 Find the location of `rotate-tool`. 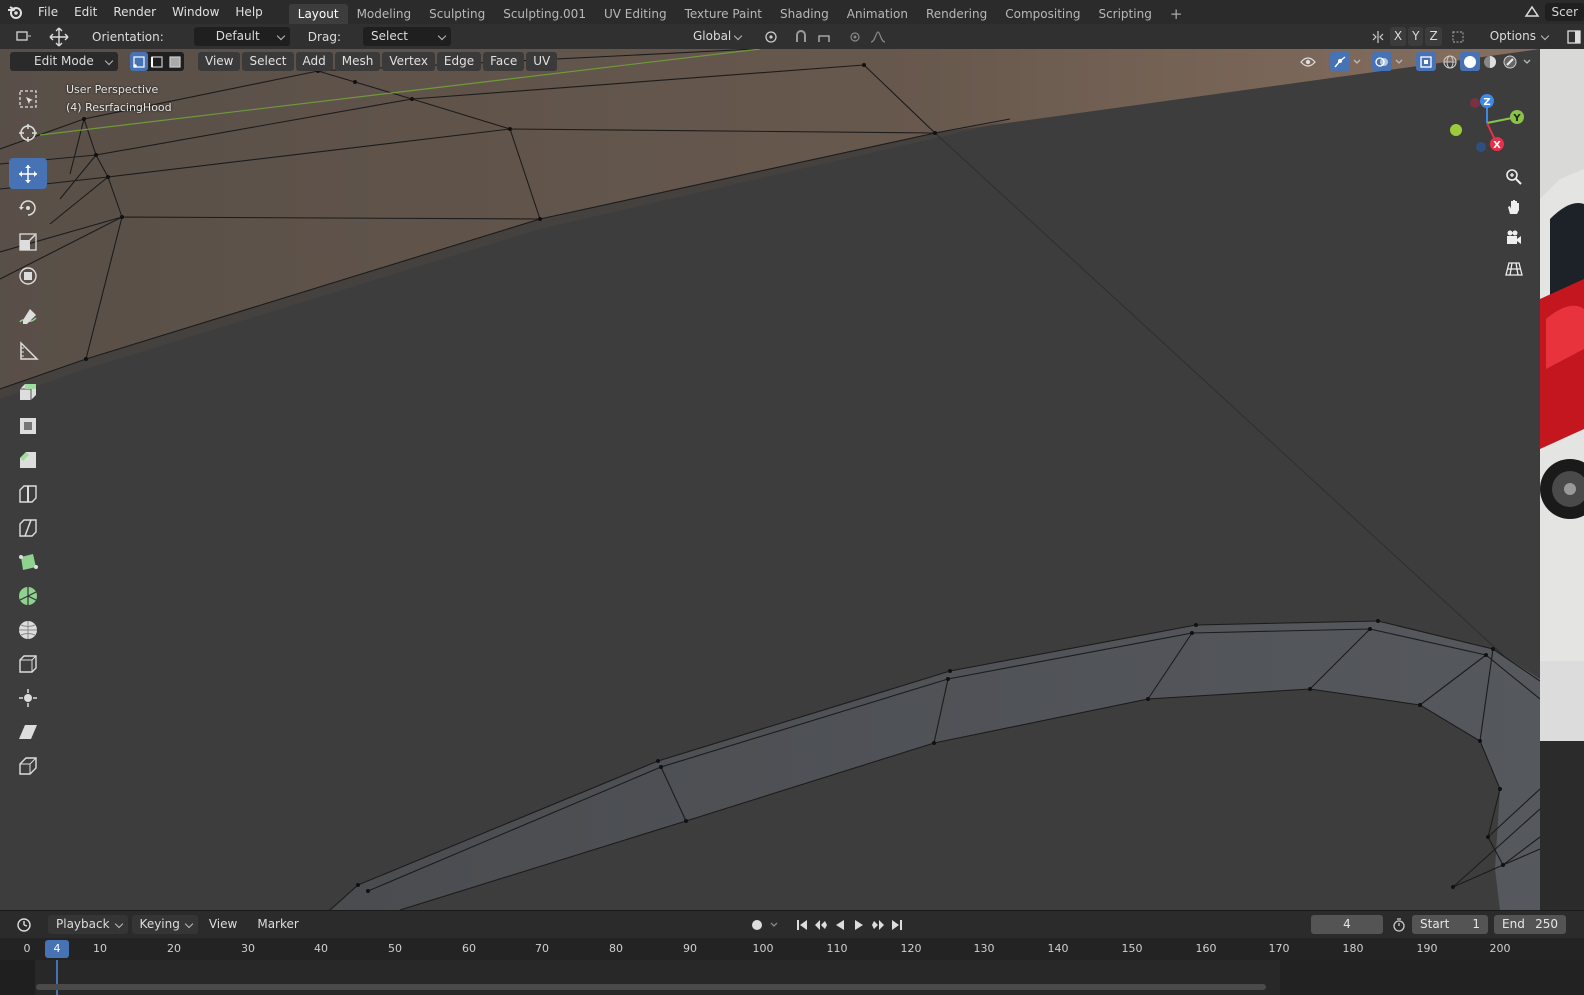

rotate-tool is located at coordinates (28, 207).